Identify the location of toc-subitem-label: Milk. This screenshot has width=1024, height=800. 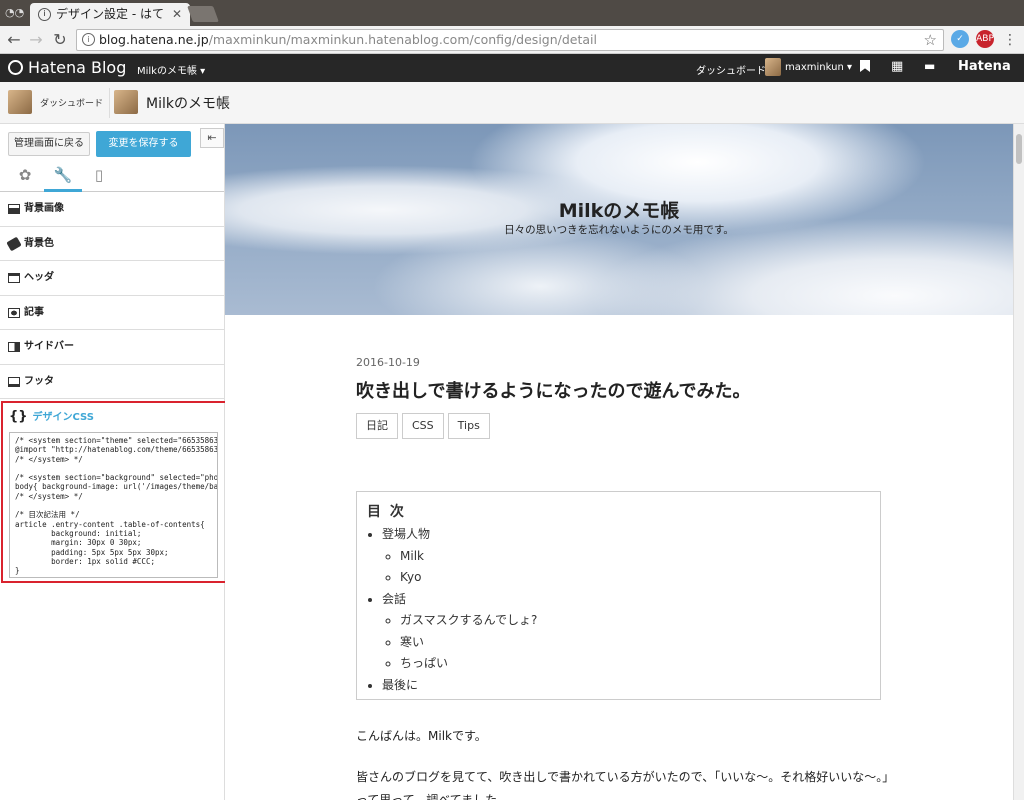
(412, 556).